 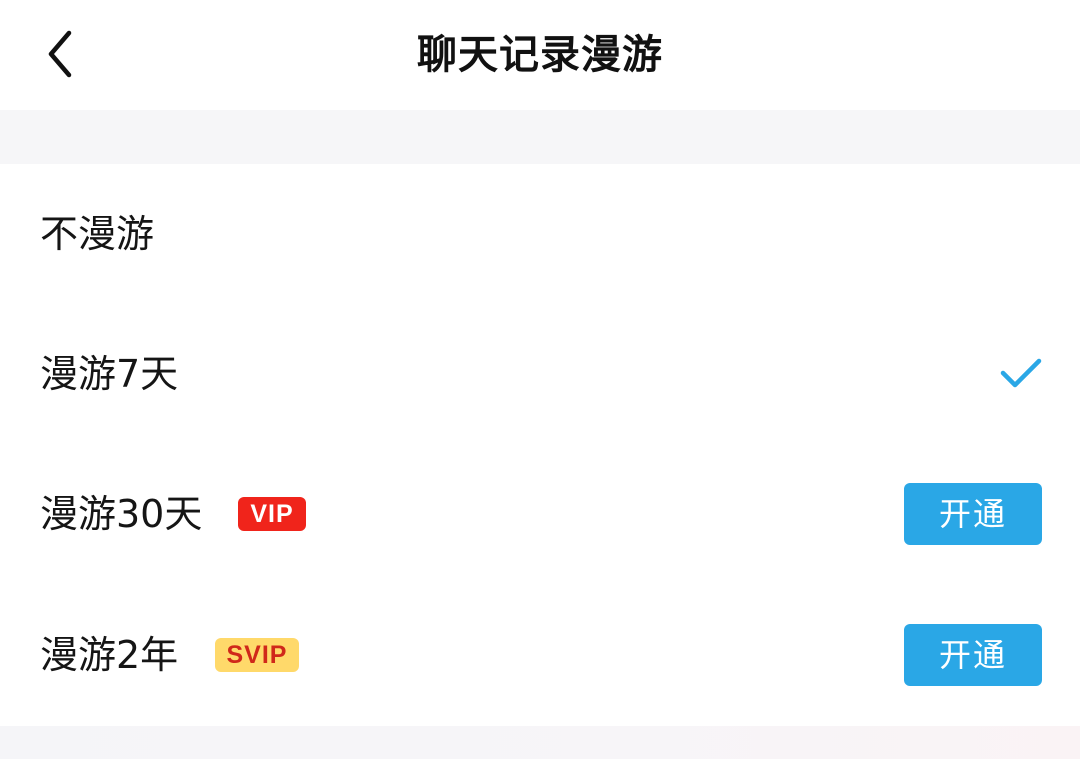 I want to click on activate-vip-button: 开通, so click(x=973, y=514).